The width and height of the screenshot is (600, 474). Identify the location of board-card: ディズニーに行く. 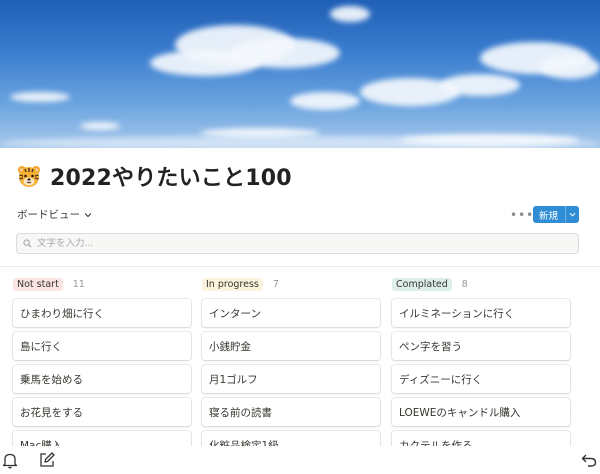
(481, 379).